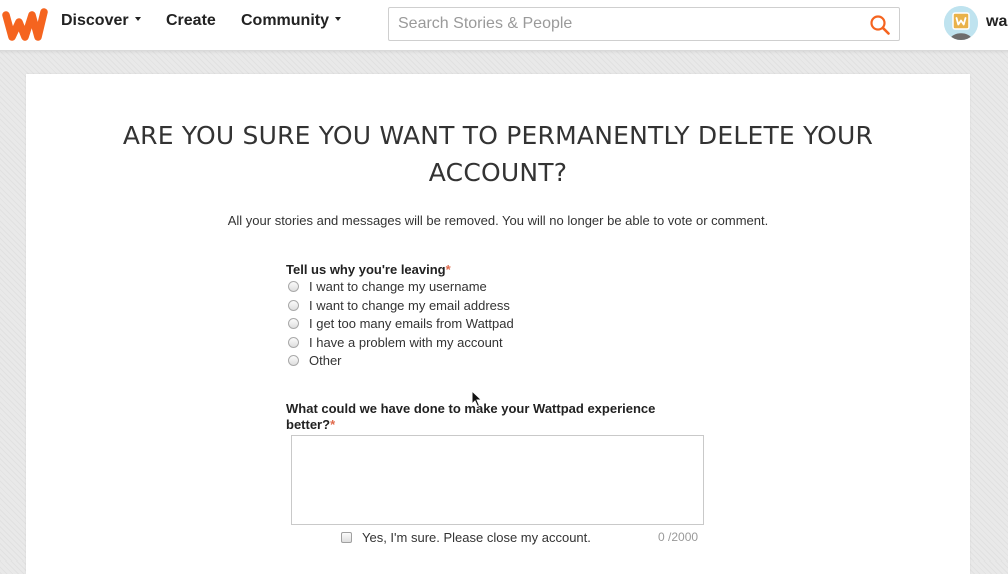  I want to click on user-avatar, so click(961, 23).